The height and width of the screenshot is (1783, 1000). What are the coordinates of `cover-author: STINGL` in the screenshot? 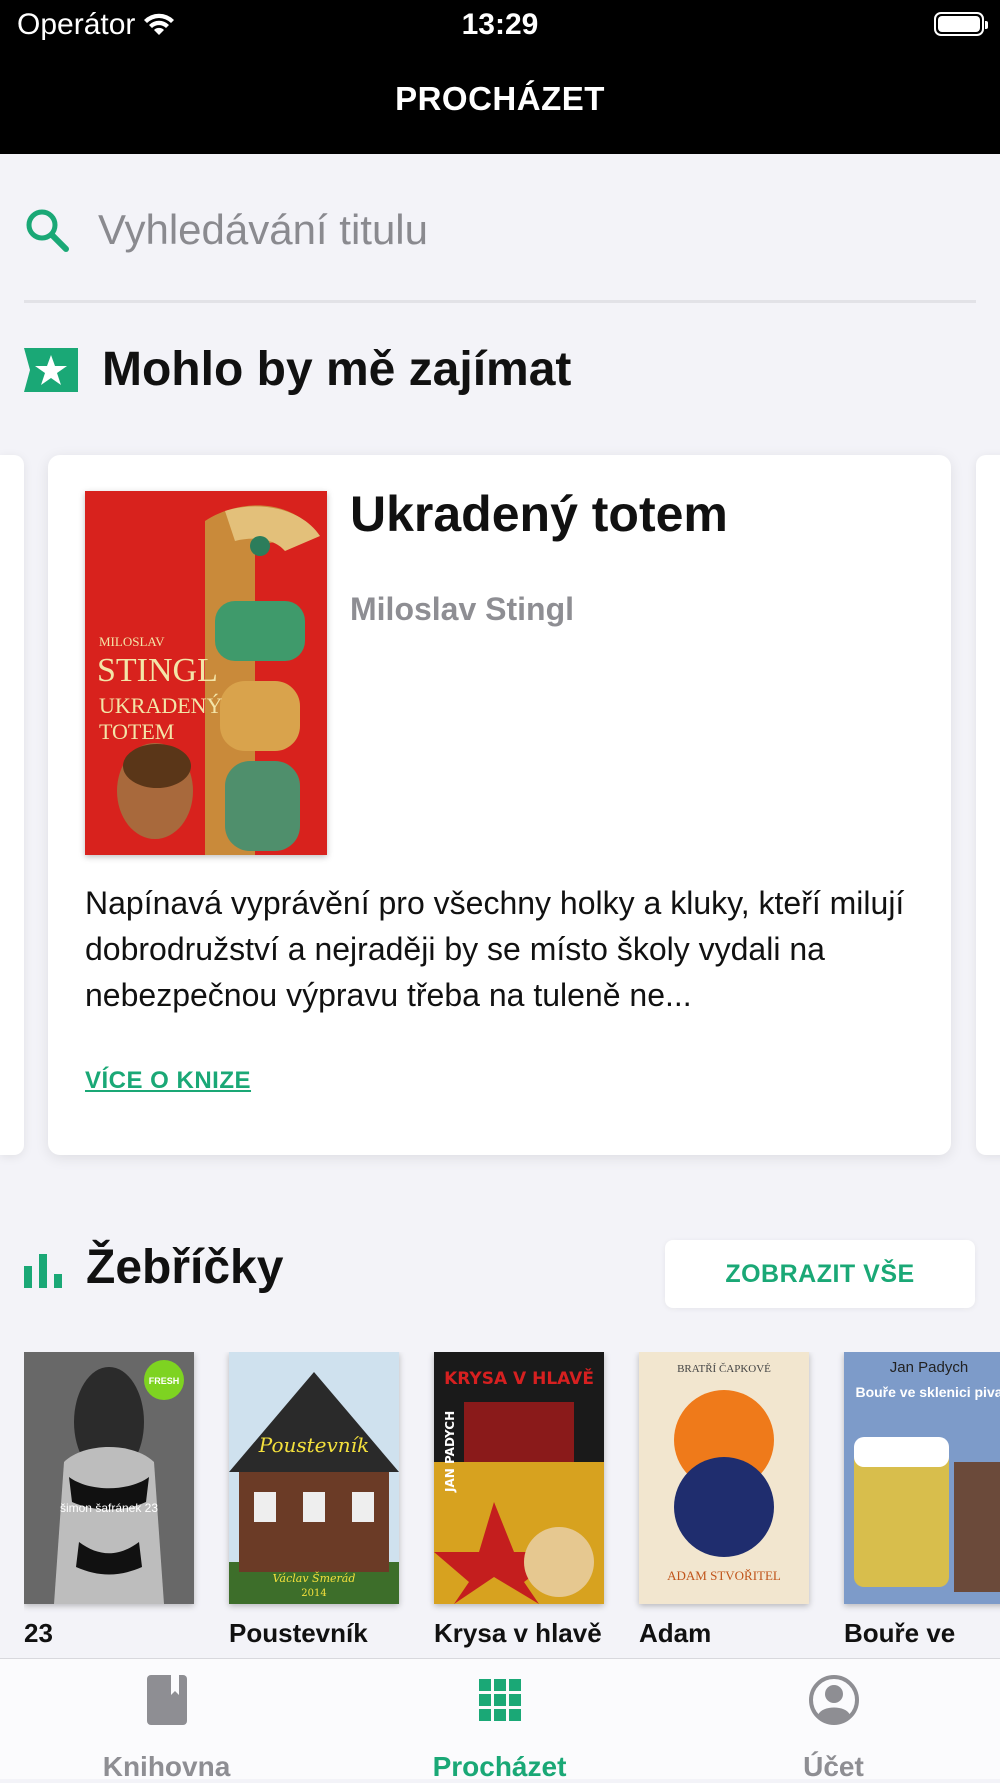 It's located at (157, 670).